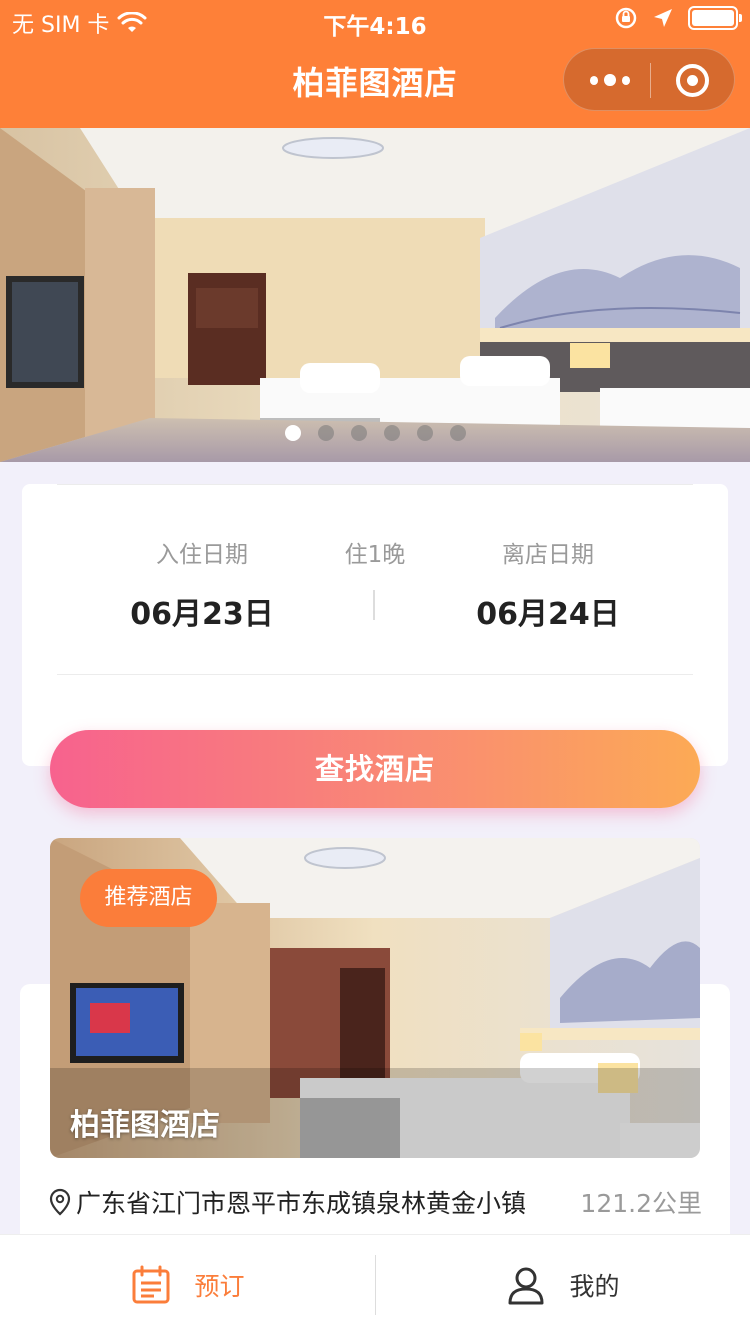 Image resolution: width=750 pixels, height=1334 pixels. Describe the element at coordinates (692, 80) in the screenshot. I see `target-icon` at that location.